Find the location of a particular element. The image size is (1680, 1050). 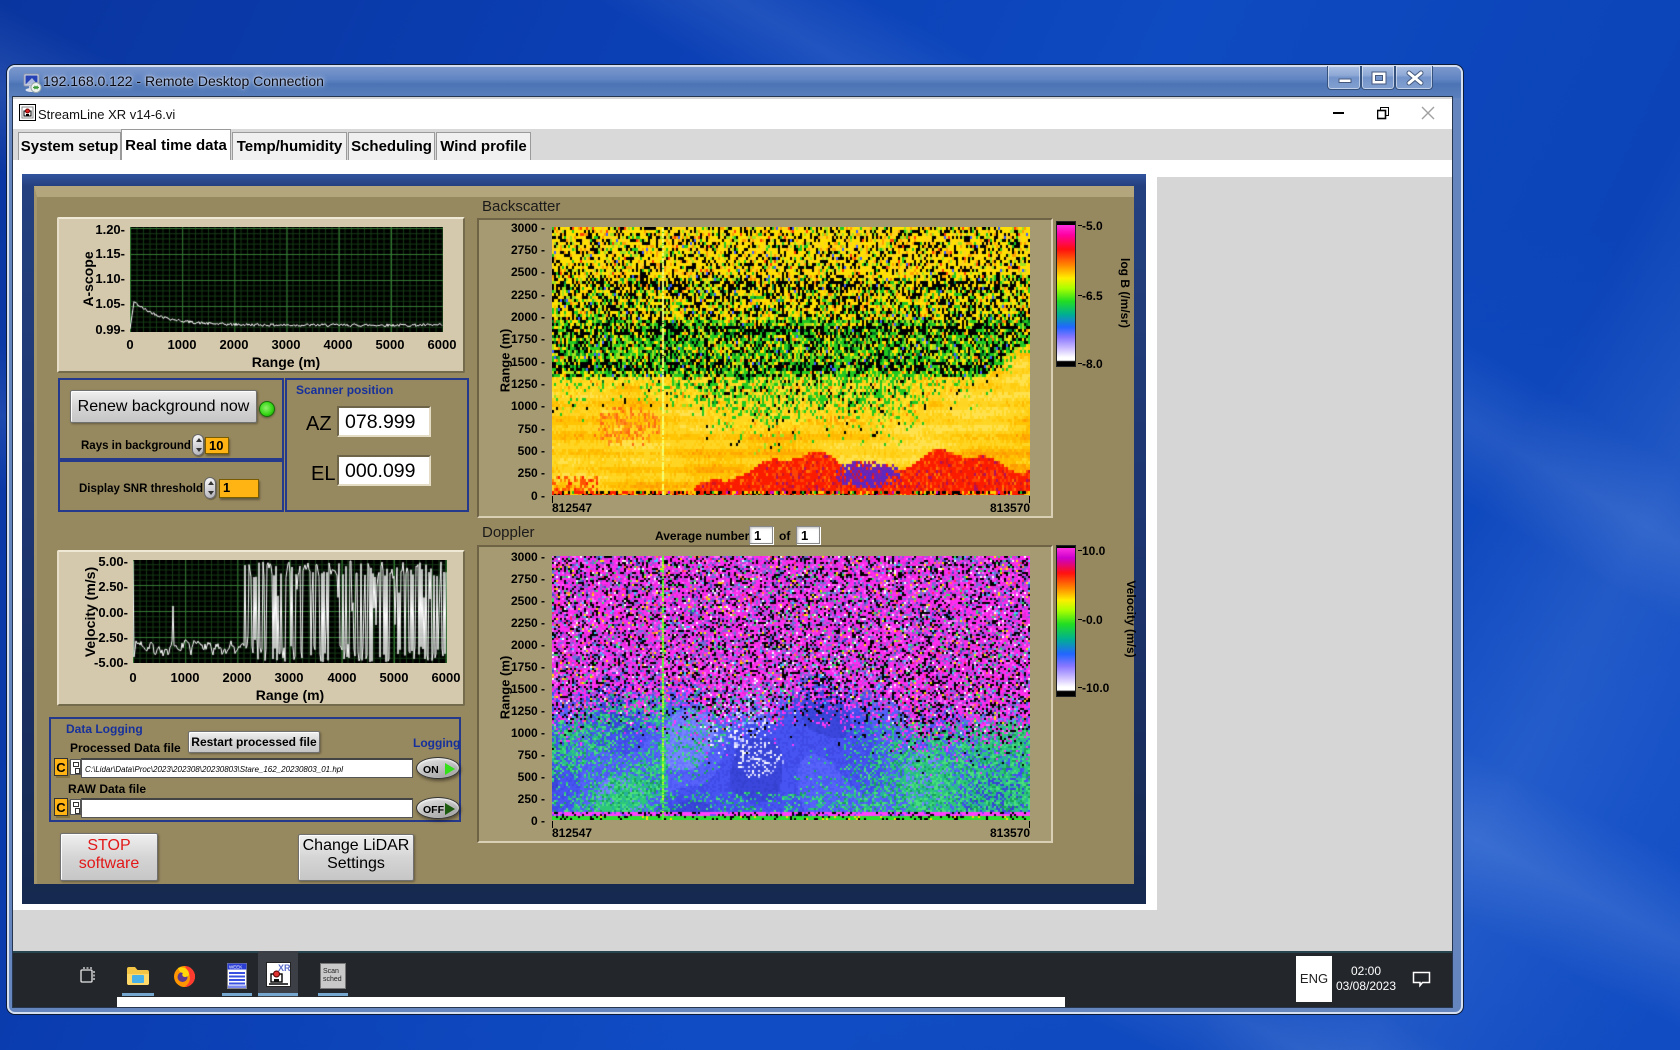

svg-text: Scan is located at coordinates (331, 971).